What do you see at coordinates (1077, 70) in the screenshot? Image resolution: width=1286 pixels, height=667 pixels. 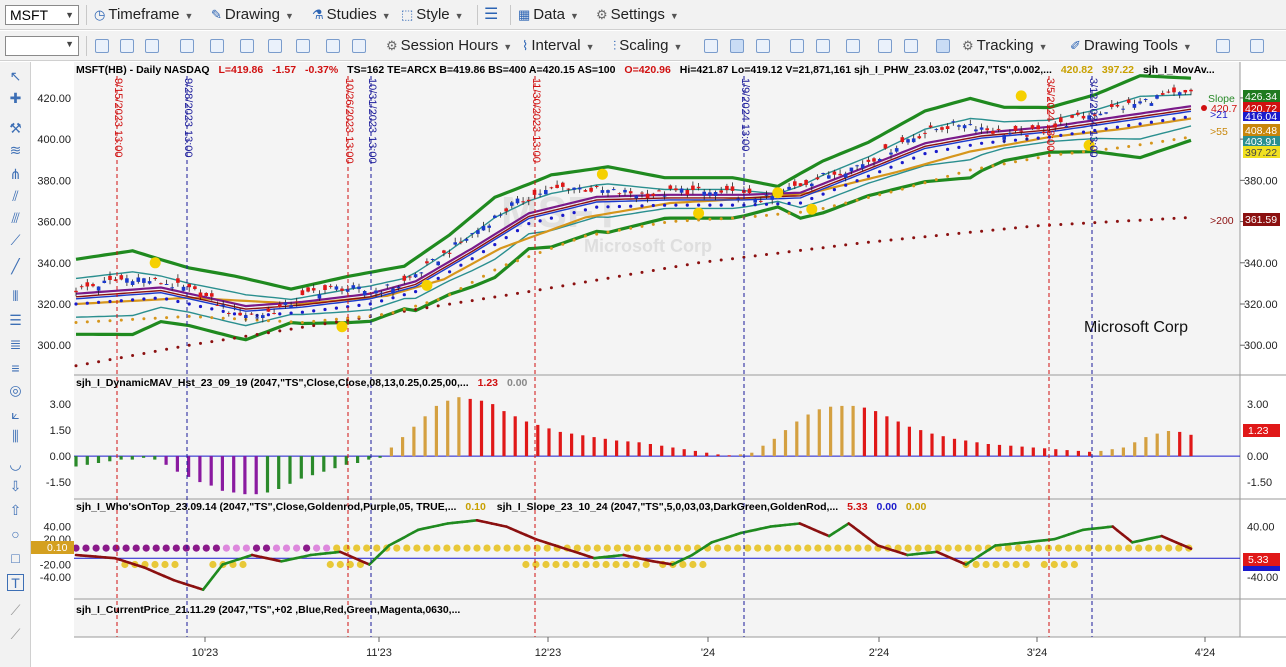 I see `header-val1: 420.82` at bounding box center [1077, 70].